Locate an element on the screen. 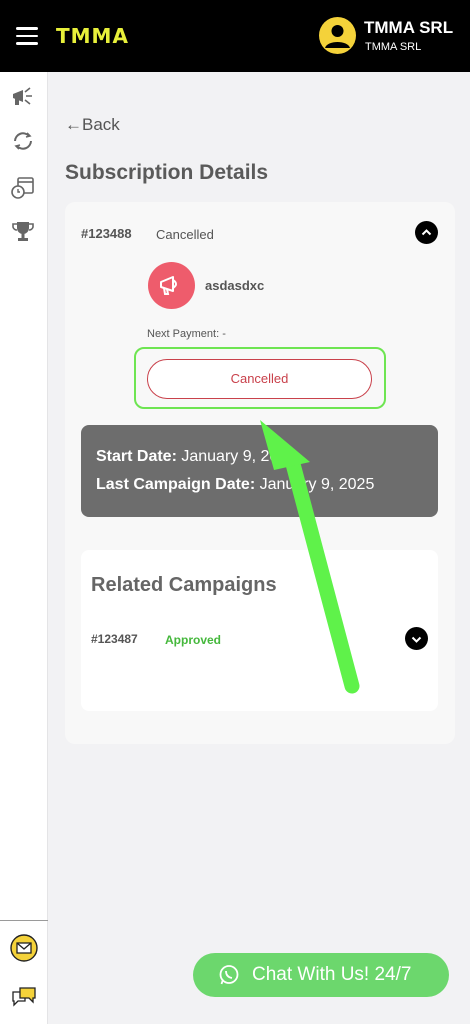  start-date-value: January 9, 2025 is located at coordinates (239, 456).